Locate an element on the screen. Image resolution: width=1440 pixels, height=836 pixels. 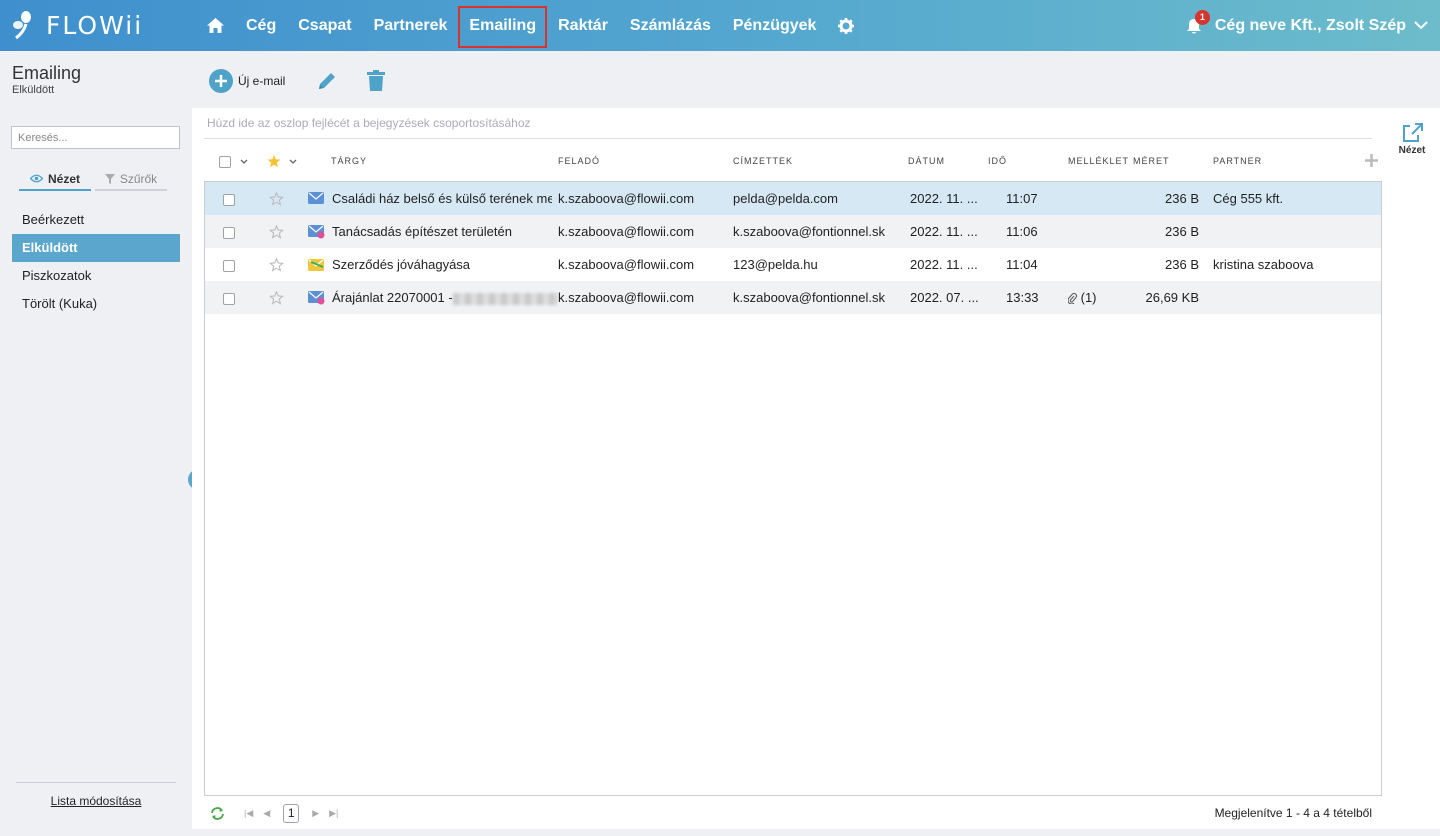
edit-button is located at coordinates (327, 82).